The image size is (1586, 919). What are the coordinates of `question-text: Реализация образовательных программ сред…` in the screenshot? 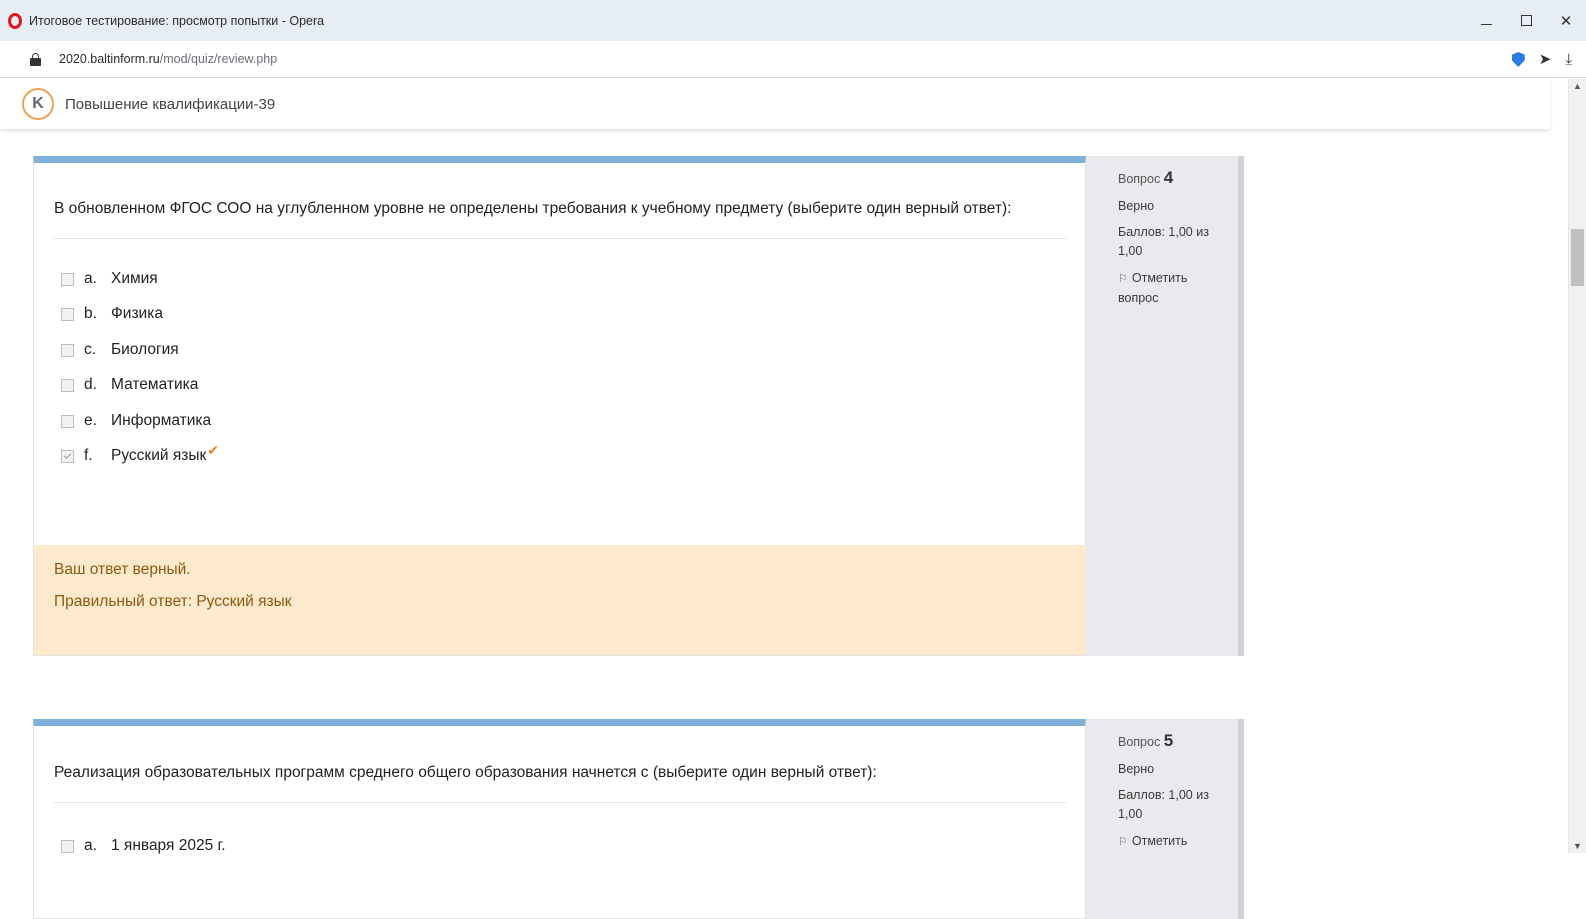 It's located at (465, 772).